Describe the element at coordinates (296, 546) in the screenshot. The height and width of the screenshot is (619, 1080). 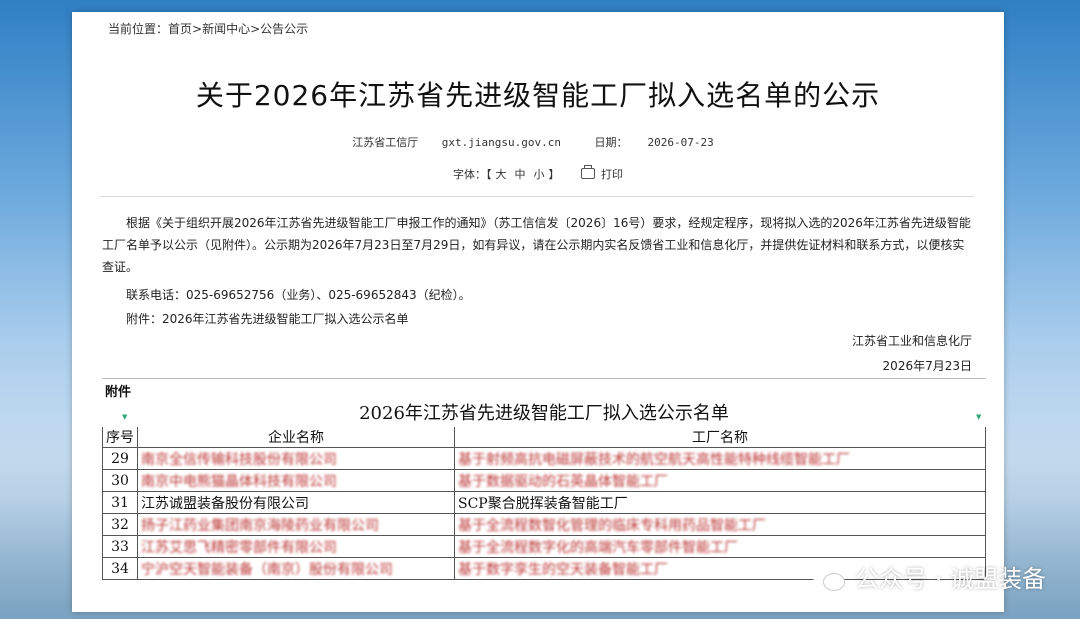
I see `row-company: 江苏艾思飞精密零部件有限公司` at that location.